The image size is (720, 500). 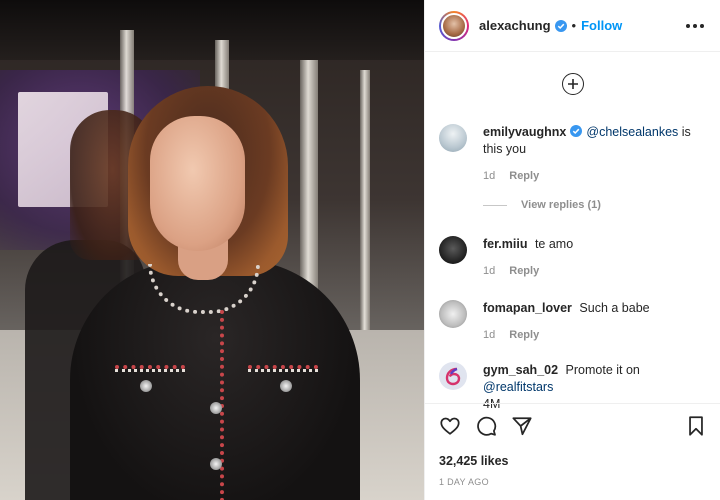 I want to click on author-avatar, so click(x=454, y=25).